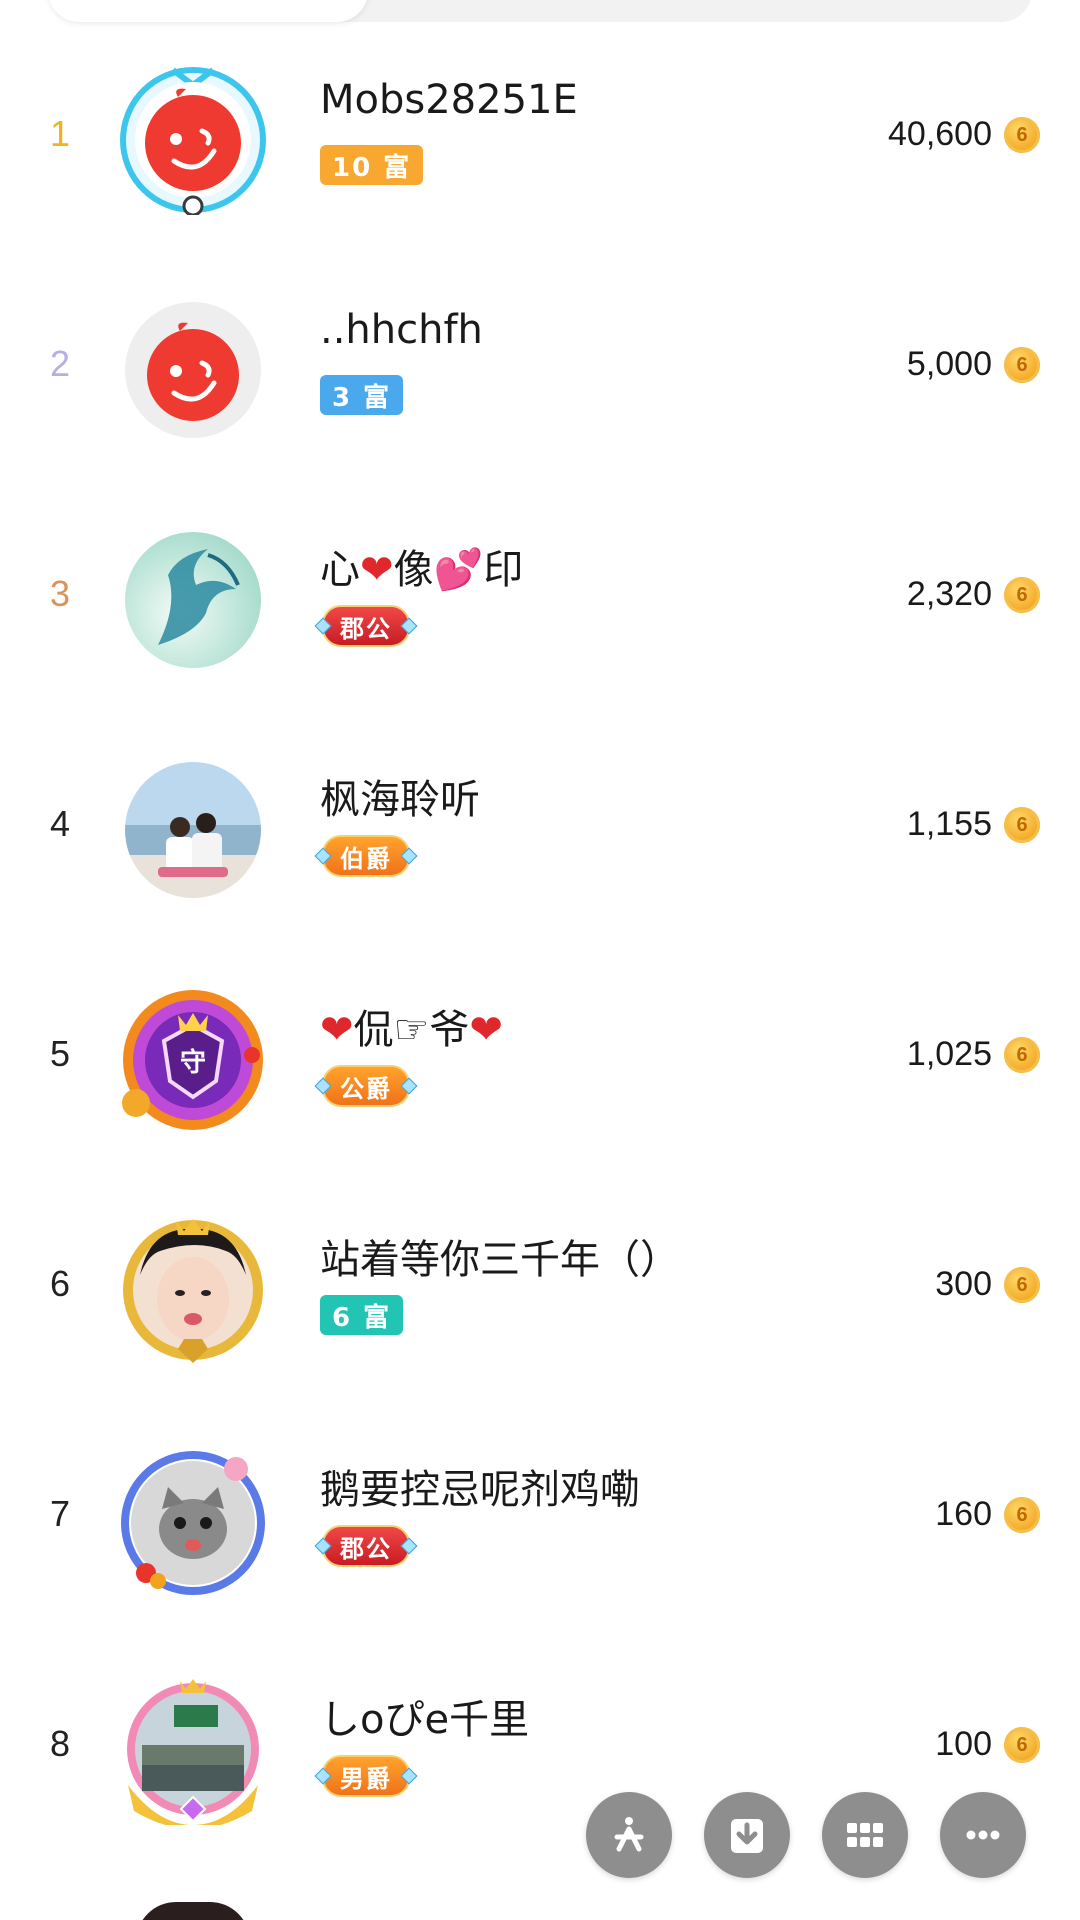  I want to click on name-part: 心, so click(340, 570).